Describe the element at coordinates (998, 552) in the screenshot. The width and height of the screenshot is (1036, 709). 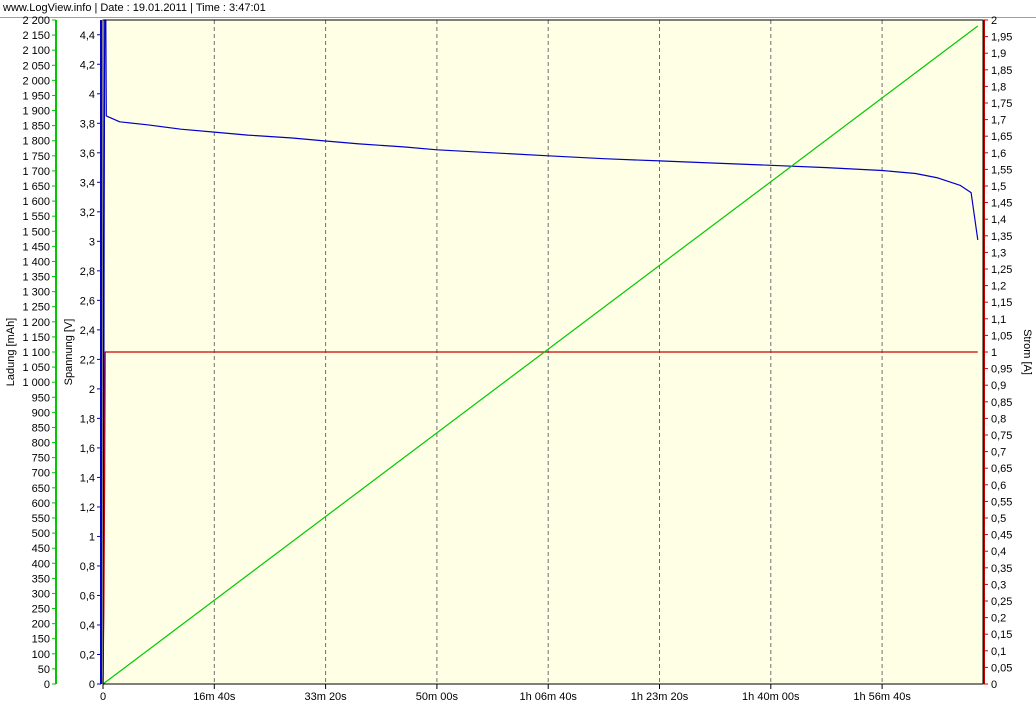
I see `current-tick-label: 0,4` at that location.